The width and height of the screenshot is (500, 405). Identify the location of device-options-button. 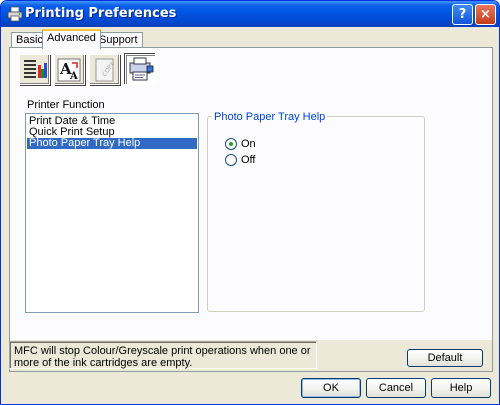
(140, 69).